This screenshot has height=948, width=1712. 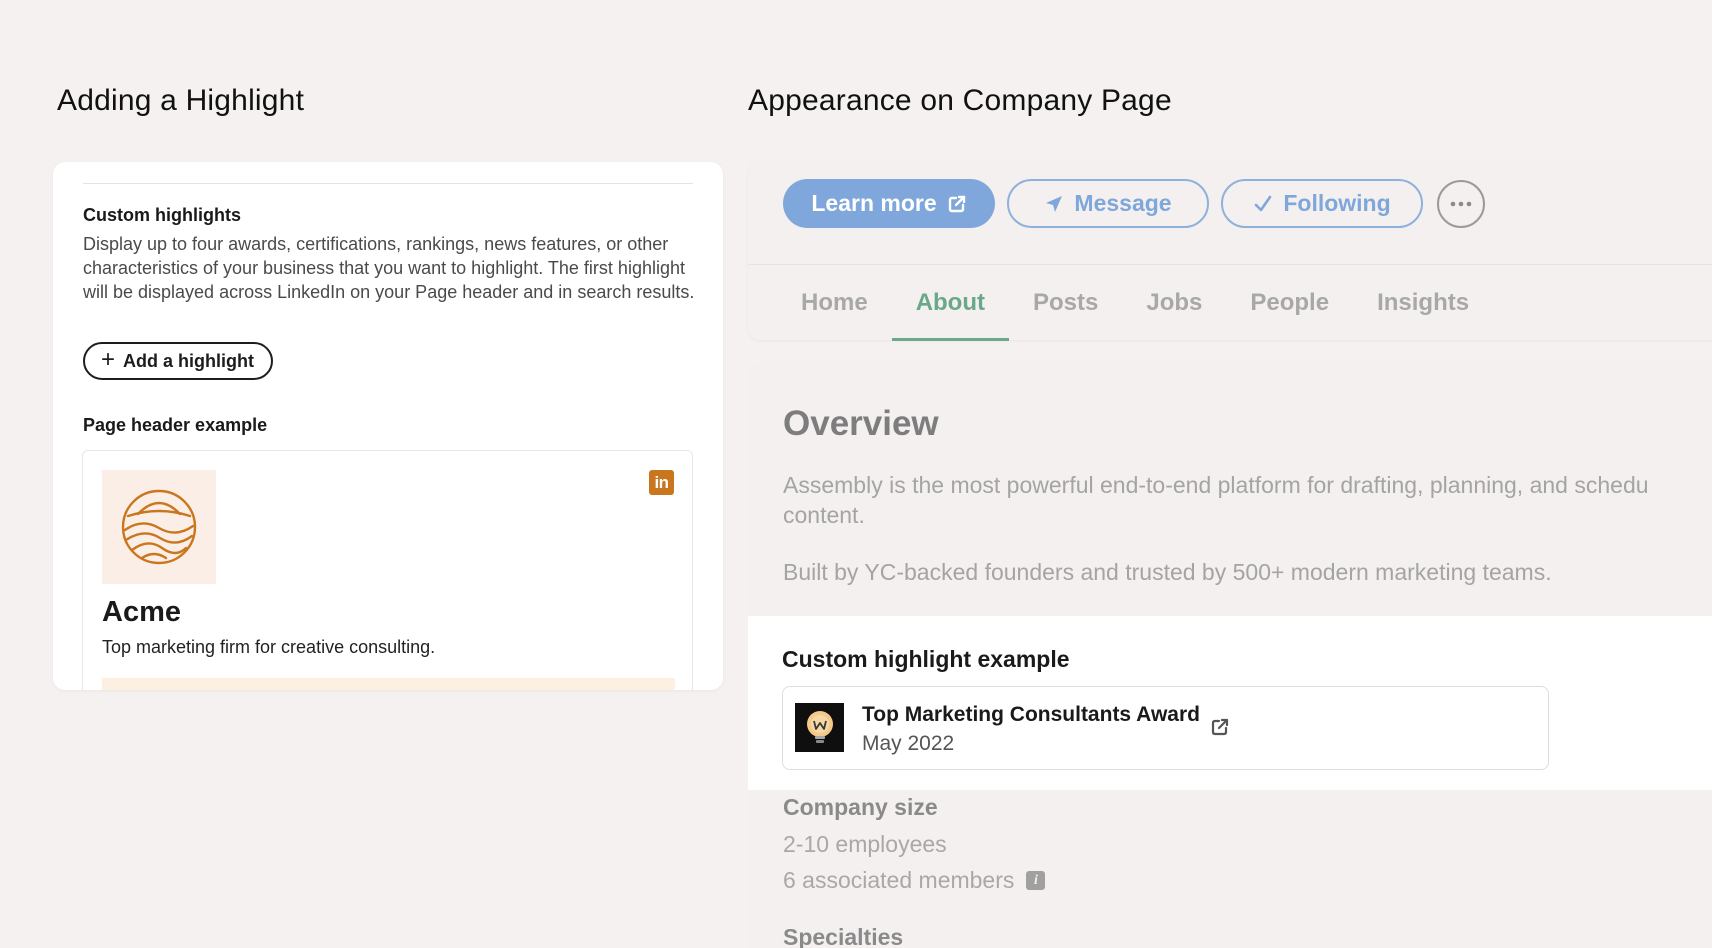 What do you see at coordinates (1174, 303) in the screenshot?
I see `tab-jobs: Jobs` at bounding box center [1174, 303].